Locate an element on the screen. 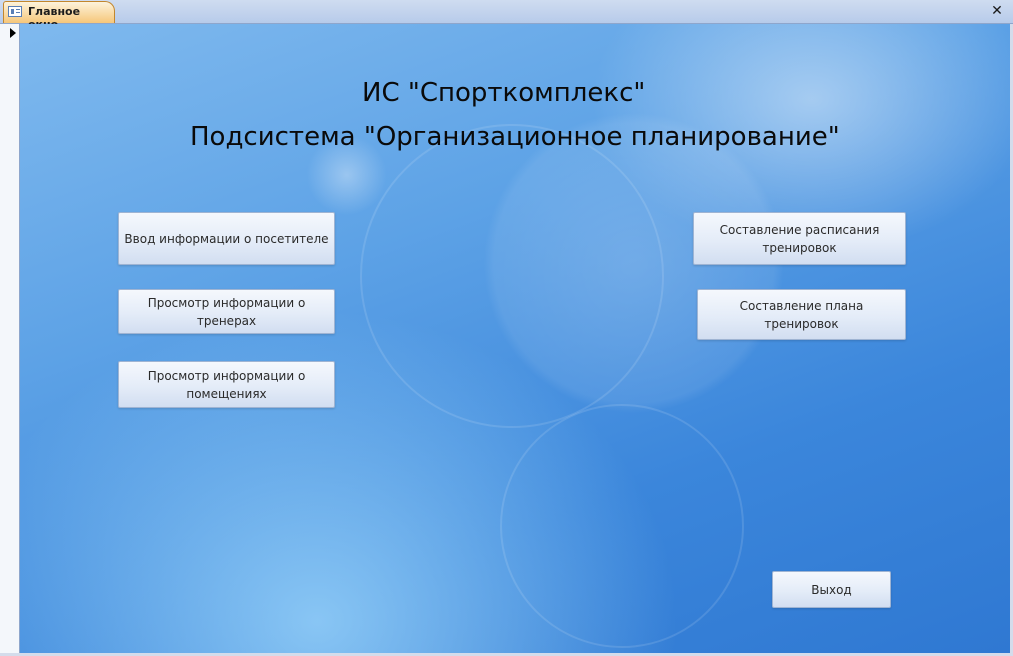 The width and height of the screenshot is (1013, 656). training-plan-button-label: Составление плана тренировок is located at coordinates (801, 314).